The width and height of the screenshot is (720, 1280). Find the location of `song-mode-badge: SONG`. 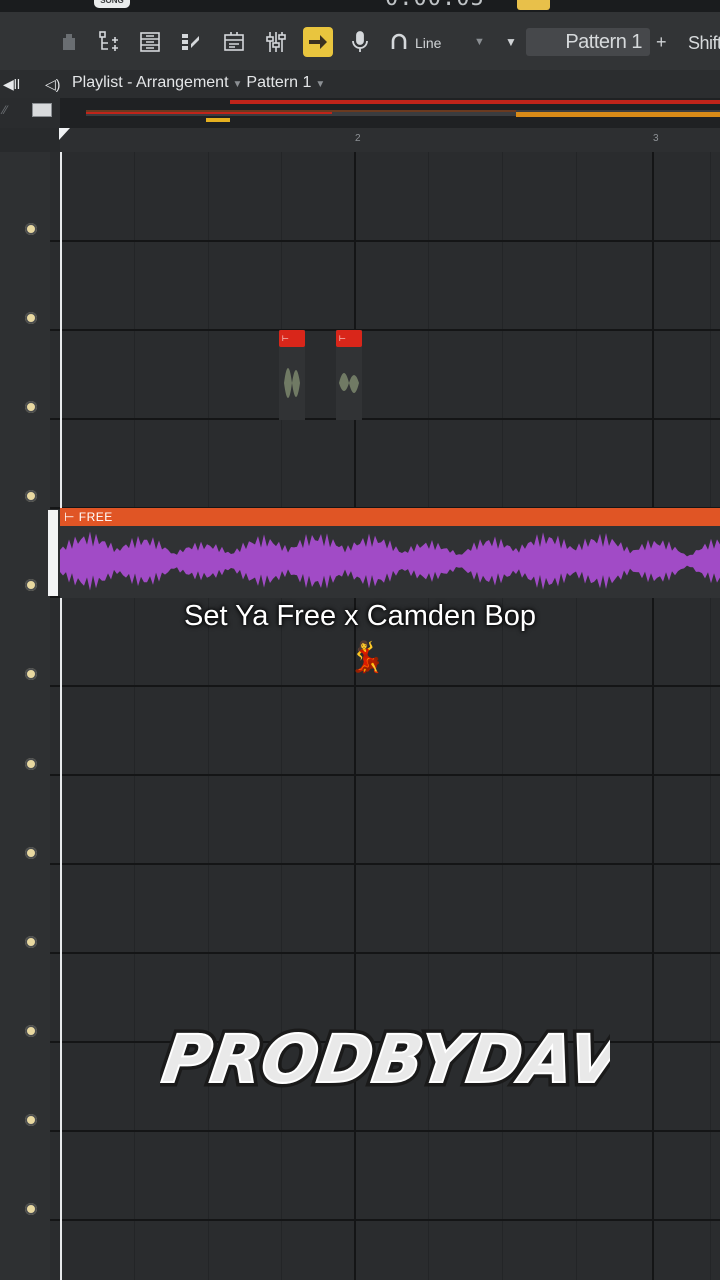

song-mode-badge: SONG is located at coordinates (112, 4).